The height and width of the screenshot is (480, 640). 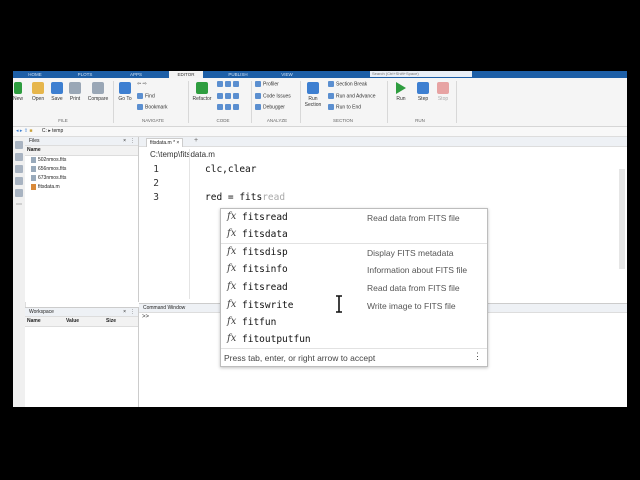 I want to click on mfile-icon, so click(x=33, y=186).